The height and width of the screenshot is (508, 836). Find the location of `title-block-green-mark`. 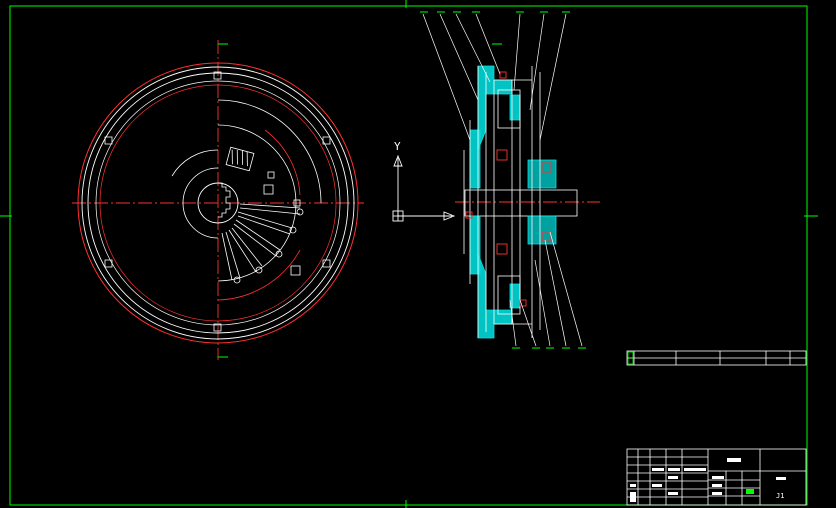

title-block-green-mark is located at coordinates (750, 491).